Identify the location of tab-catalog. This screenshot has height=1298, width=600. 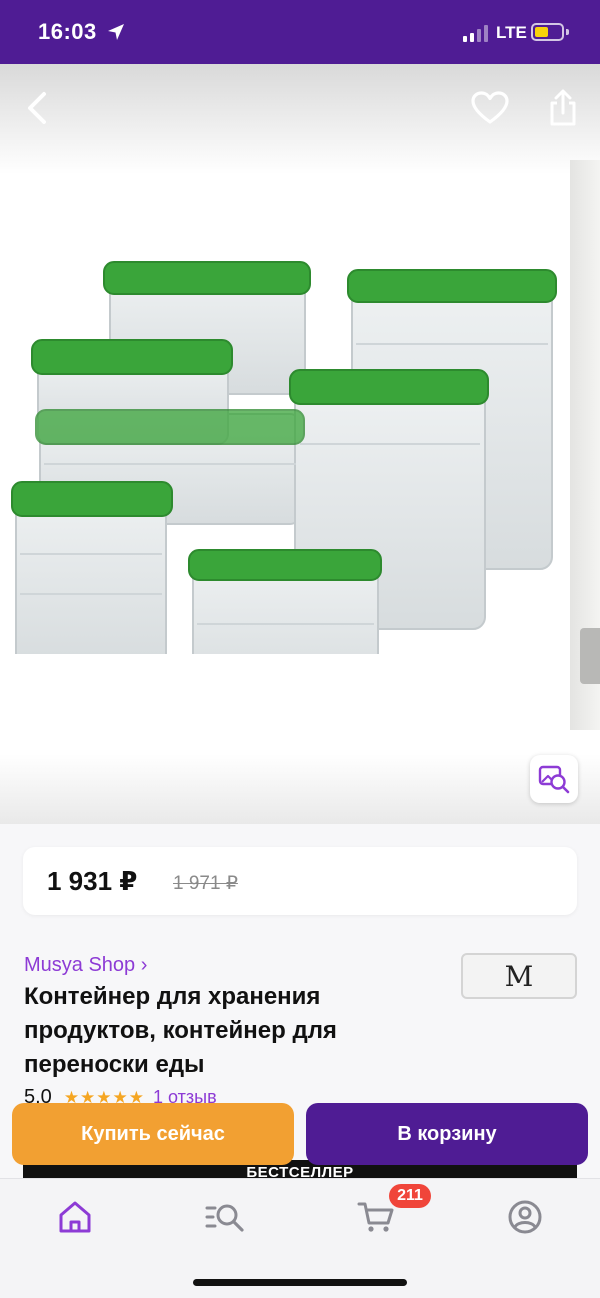
(225, 1217).